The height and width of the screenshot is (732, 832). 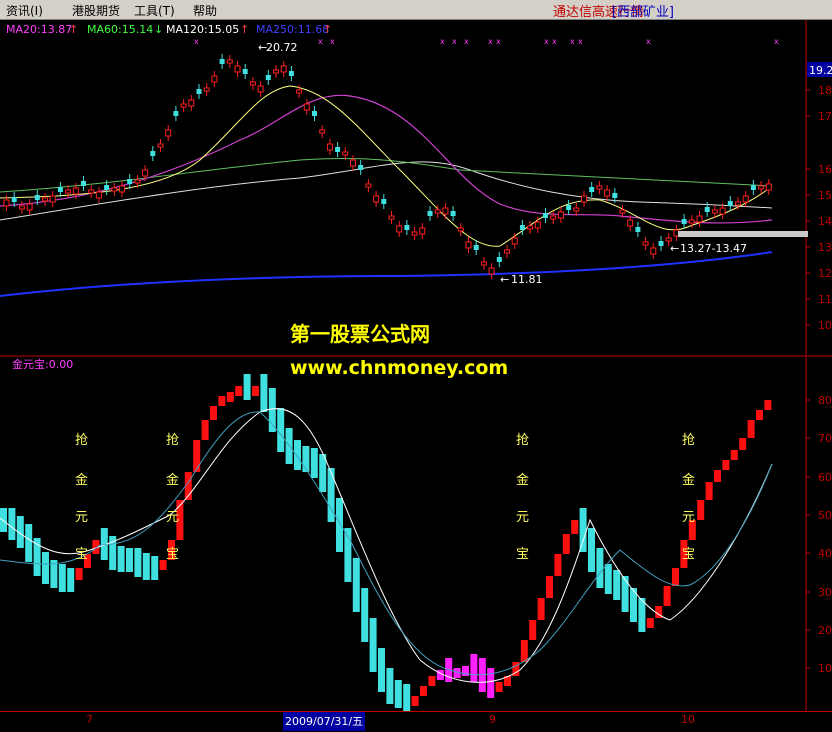 What do you see at coordinates (244, 29) in the screenshot?
I see `ma120-up-arrow: ↑` at bounding box center [244, 29].